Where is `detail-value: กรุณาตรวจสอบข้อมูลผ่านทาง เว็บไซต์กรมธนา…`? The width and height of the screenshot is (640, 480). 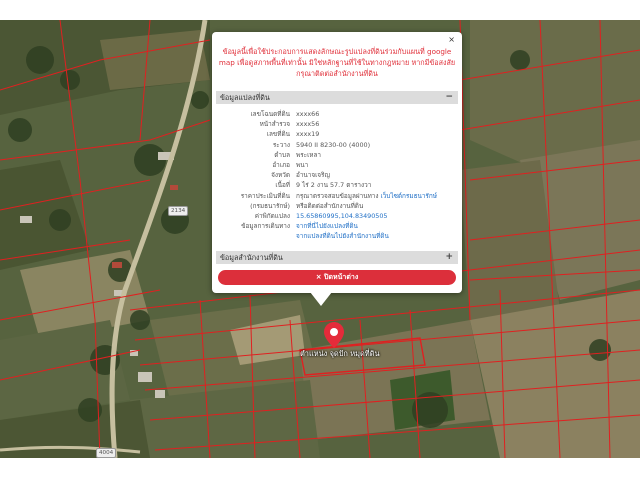 detail-value: กรุณาตรวจสอบข้อมูลผ่านทาง เว็บไซต์กรมธนา… is located at coordinates (366, 196).